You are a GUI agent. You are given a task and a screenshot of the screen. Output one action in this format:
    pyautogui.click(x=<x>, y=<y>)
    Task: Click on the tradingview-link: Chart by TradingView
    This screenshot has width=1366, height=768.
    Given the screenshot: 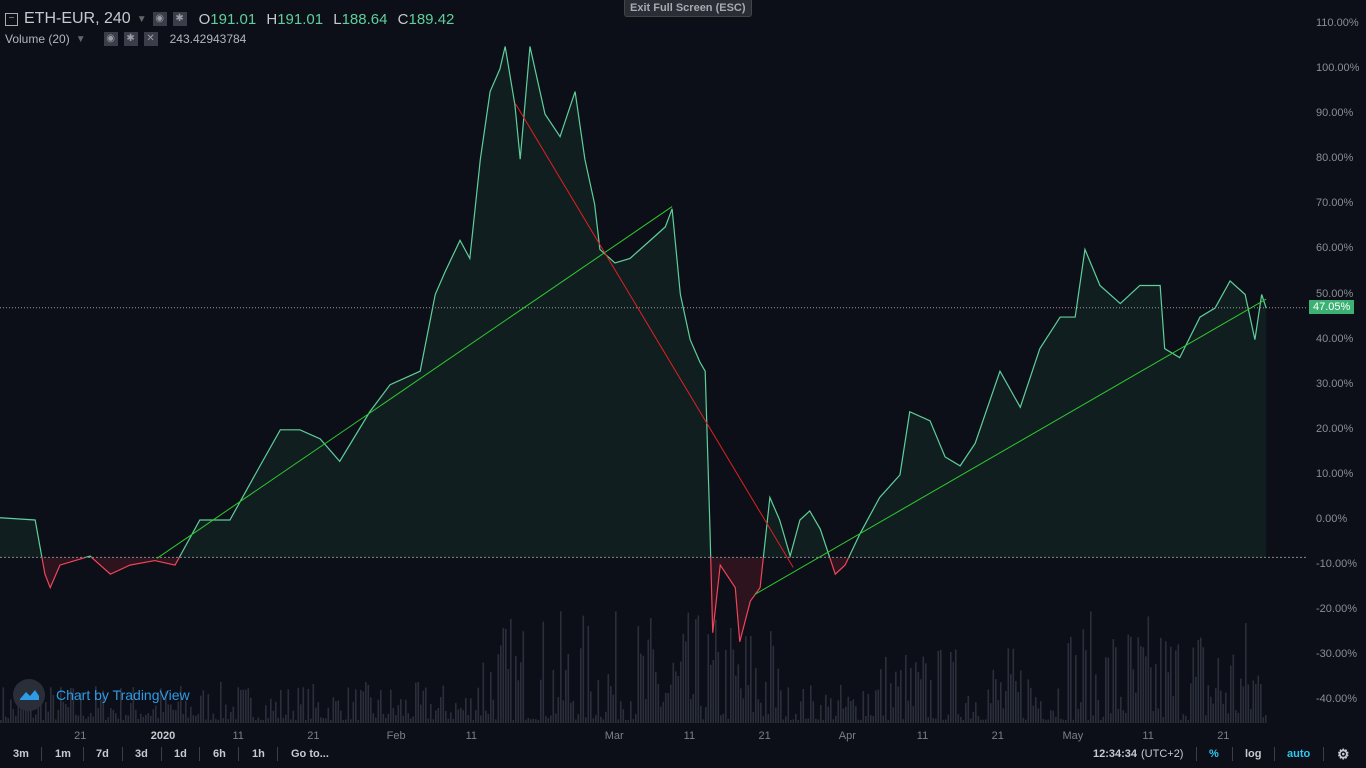 What is the action you would take?
    pyautogui.click(x=123, y=695)
    